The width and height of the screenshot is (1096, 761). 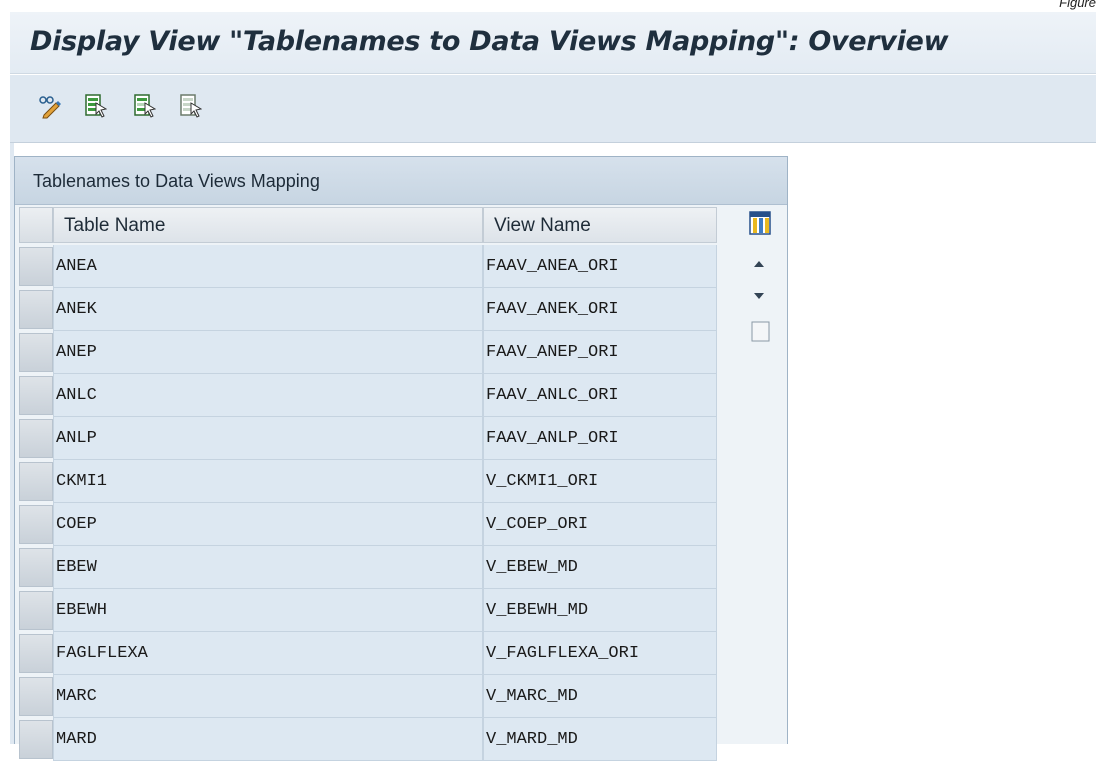 I want to click on select-all-icon, so click(x=96, y=106).